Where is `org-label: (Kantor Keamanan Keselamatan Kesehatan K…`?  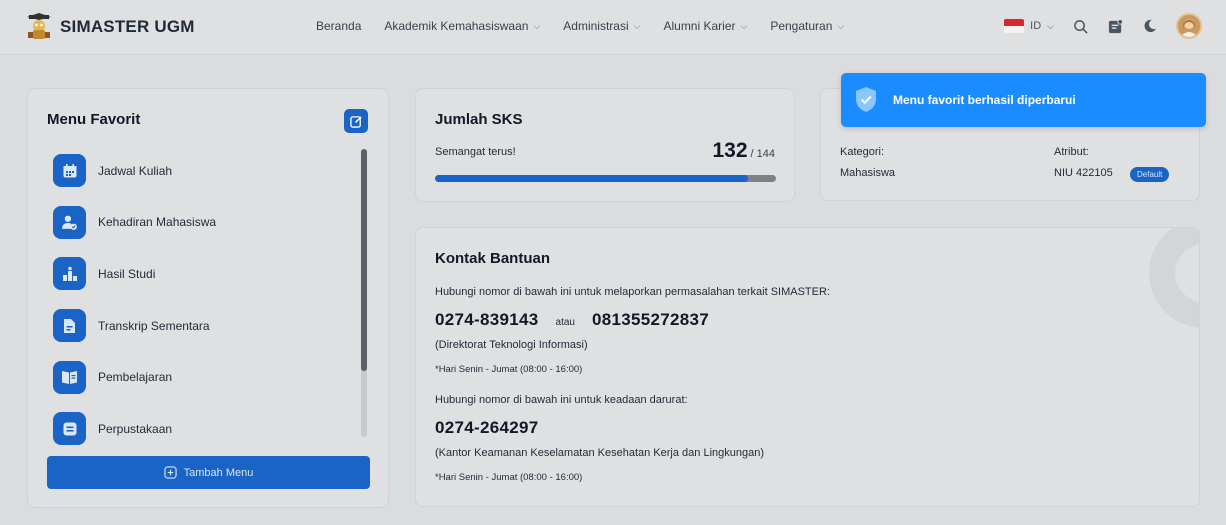 org-label: (Kantor Keamanan Keselamatan Kesehatan K… is located at coordinates (600, 453).